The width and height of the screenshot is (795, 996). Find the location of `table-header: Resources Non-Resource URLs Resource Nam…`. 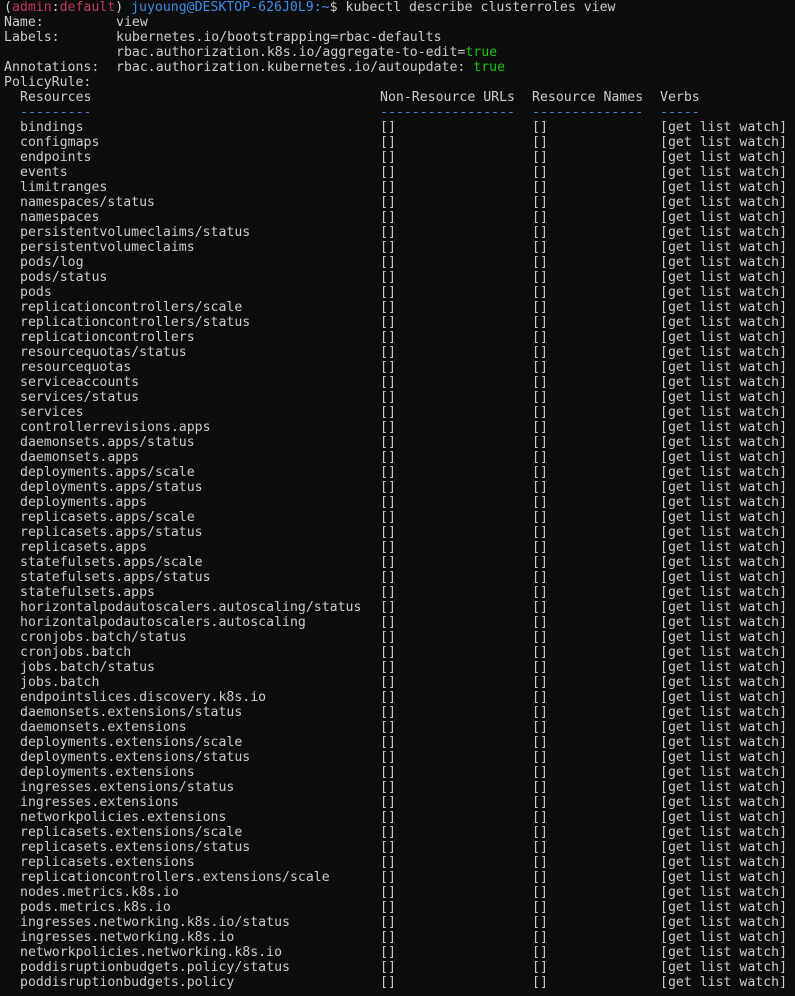

table-header: Resources Non-Resource URLs Resource Nam… is located at coordinates (399, 97).